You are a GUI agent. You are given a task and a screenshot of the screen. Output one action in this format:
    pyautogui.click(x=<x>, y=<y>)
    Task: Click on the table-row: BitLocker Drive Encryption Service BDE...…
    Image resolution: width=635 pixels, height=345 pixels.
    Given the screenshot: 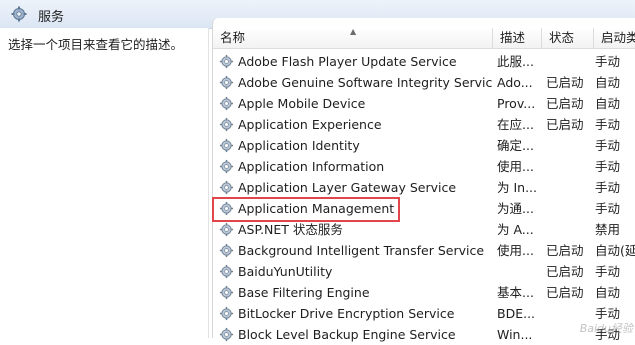 What is the action you would take?
    pyautogui.click(x=424, y=313)
    